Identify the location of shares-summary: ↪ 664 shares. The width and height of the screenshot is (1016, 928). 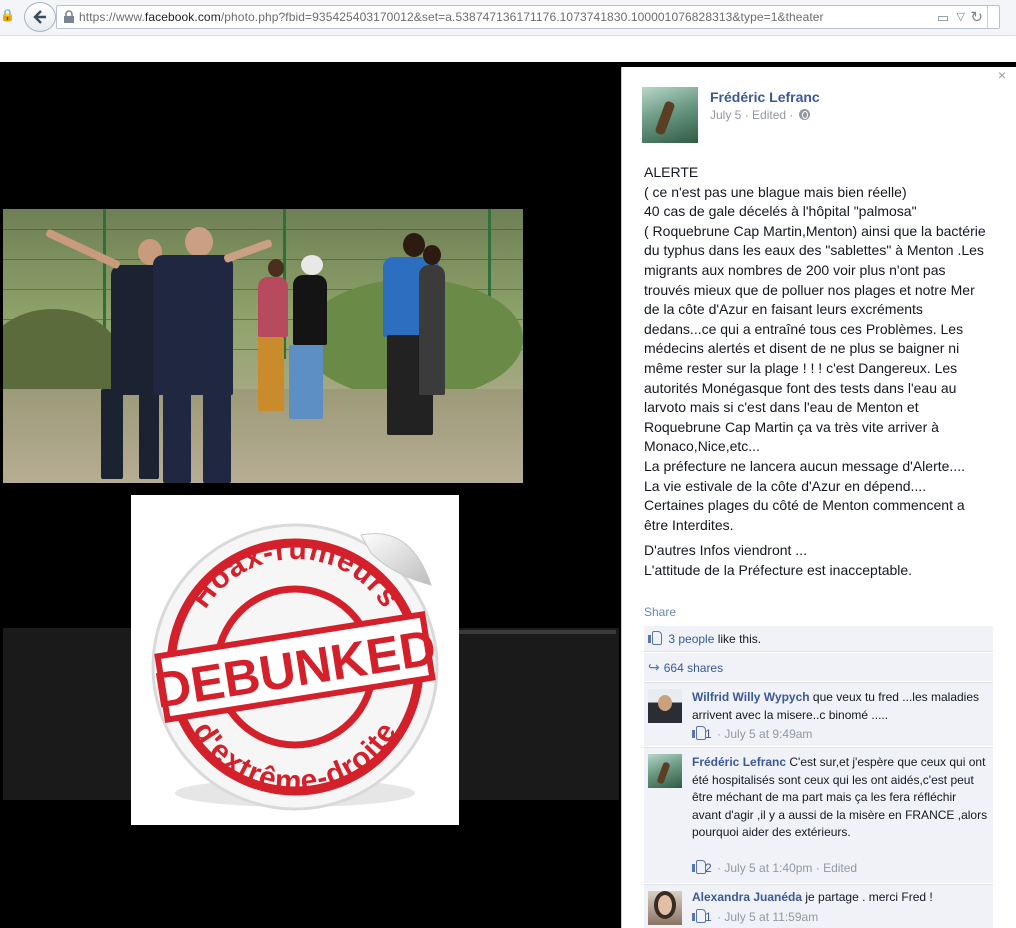
(818, 667).